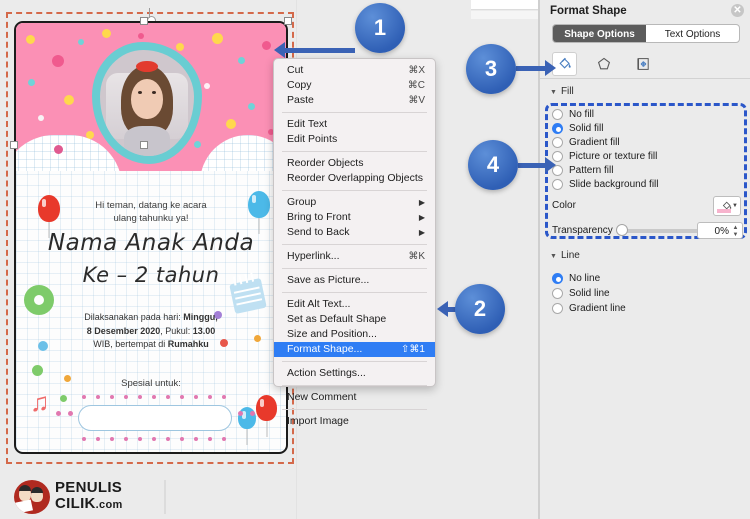 The width and height of the screenshot is (750, 519). Describe the element at coordinates (354, 100) in the screenshot. I see `menu-item-paste: Paste ⌘V` at that location.